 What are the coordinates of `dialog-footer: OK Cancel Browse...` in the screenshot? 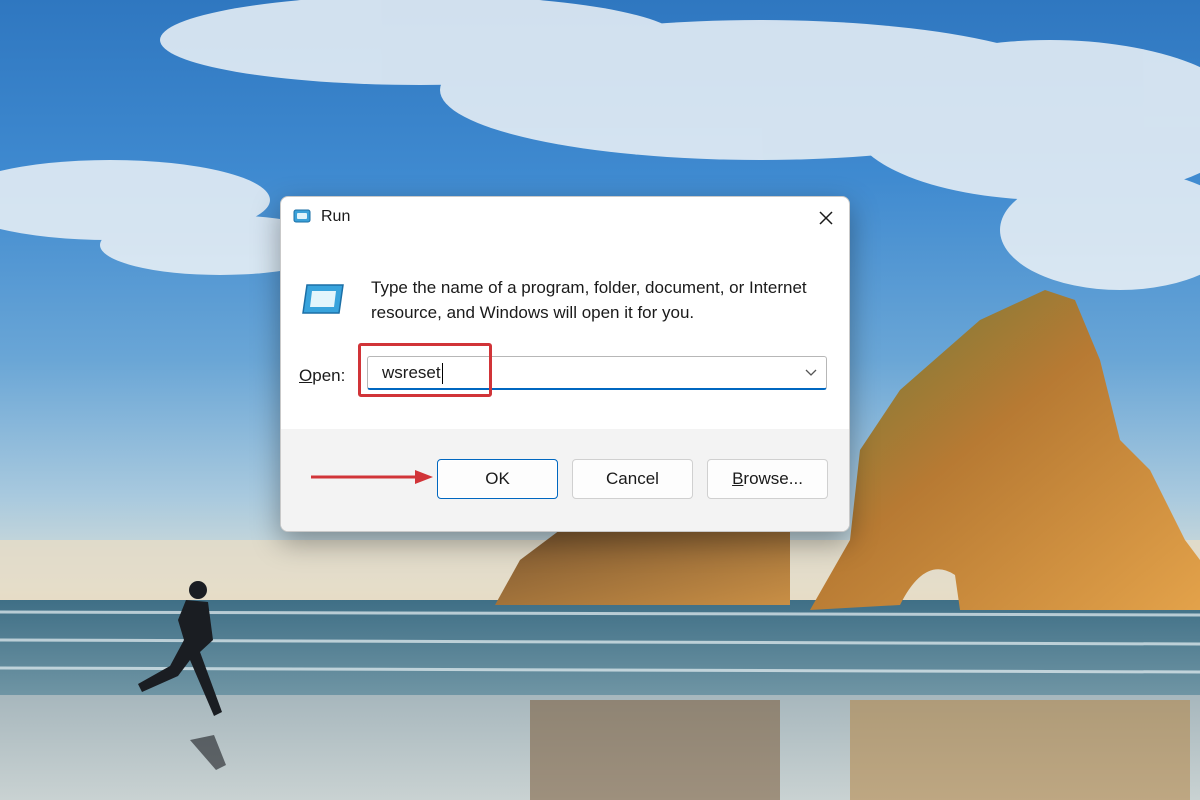 It's located at (565, 480).